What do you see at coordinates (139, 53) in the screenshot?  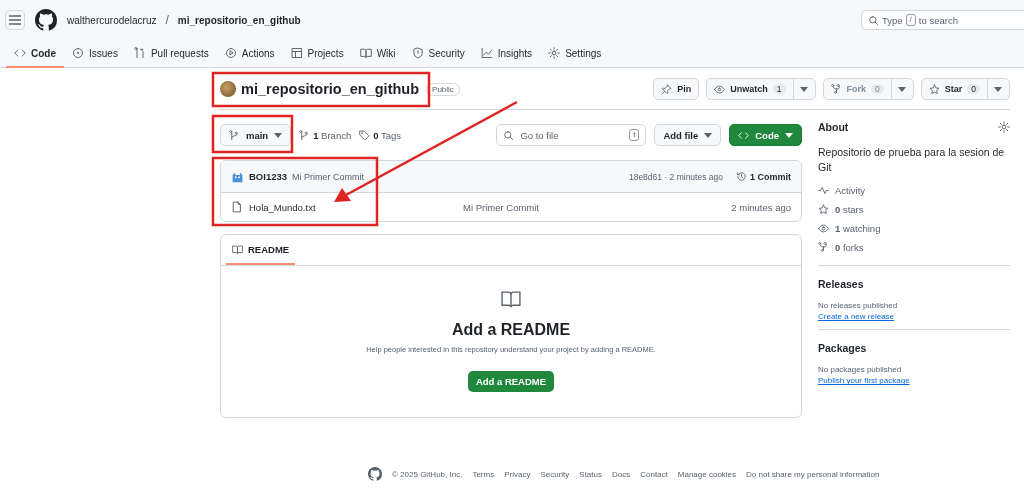 I see `pull-request-icon` at bounding box center [139, 53].